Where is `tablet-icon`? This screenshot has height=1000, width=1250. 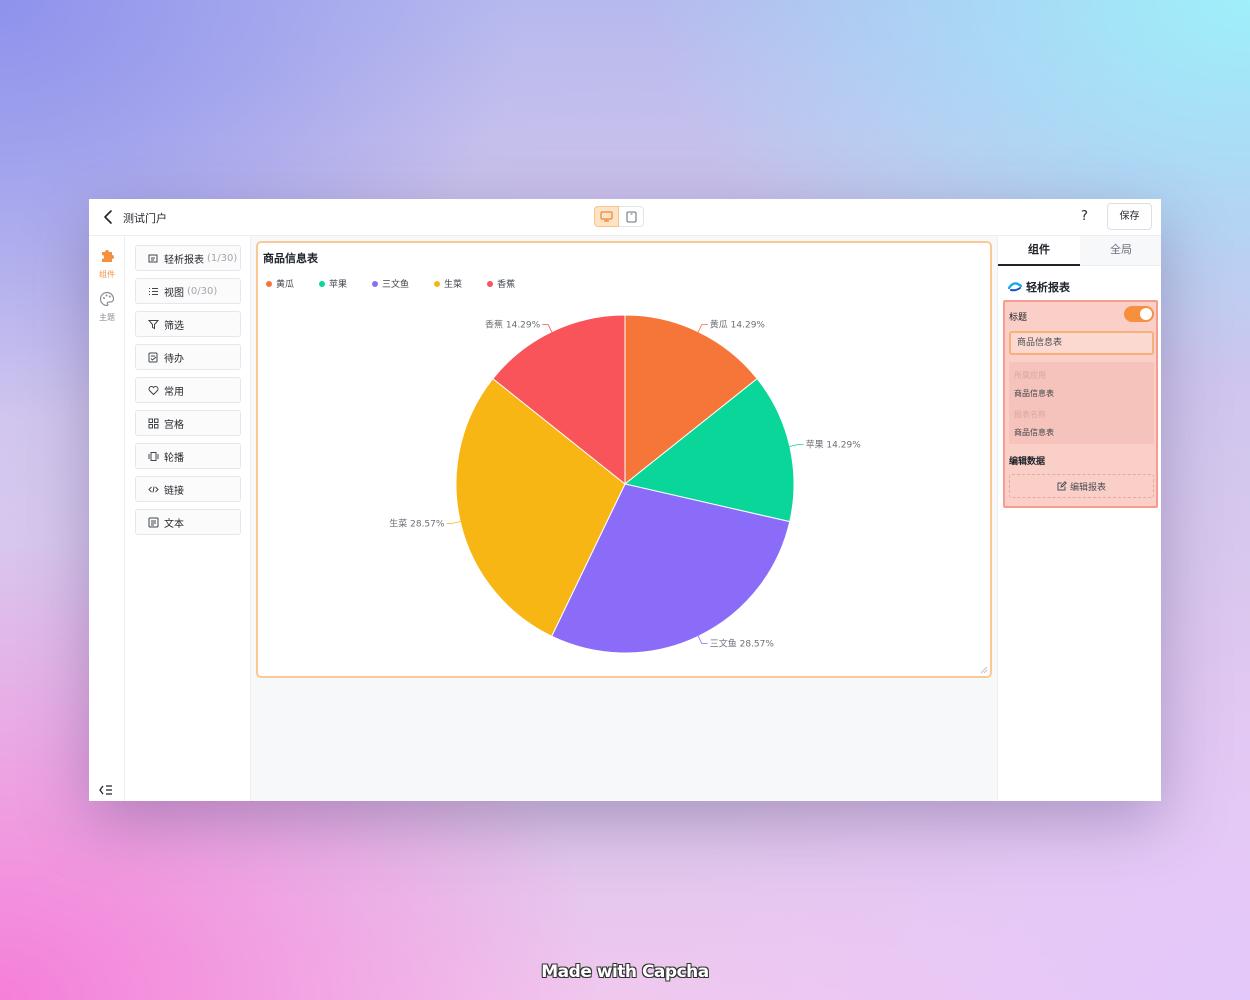
tablet-icon is located at coordinates (631, 216).